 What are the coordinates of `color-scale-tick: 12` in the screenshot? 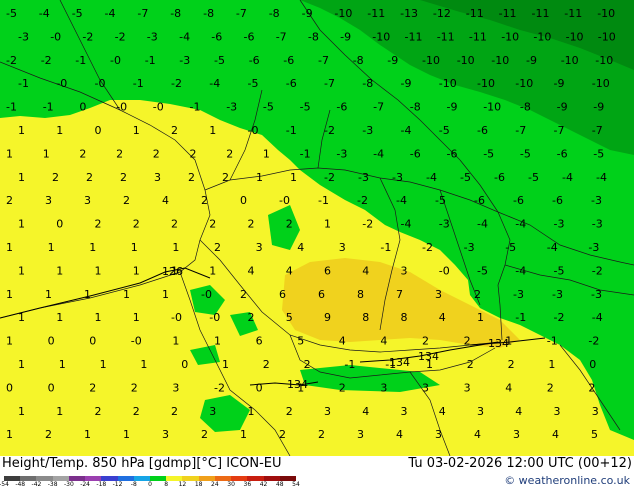 It's located at (182, 484).